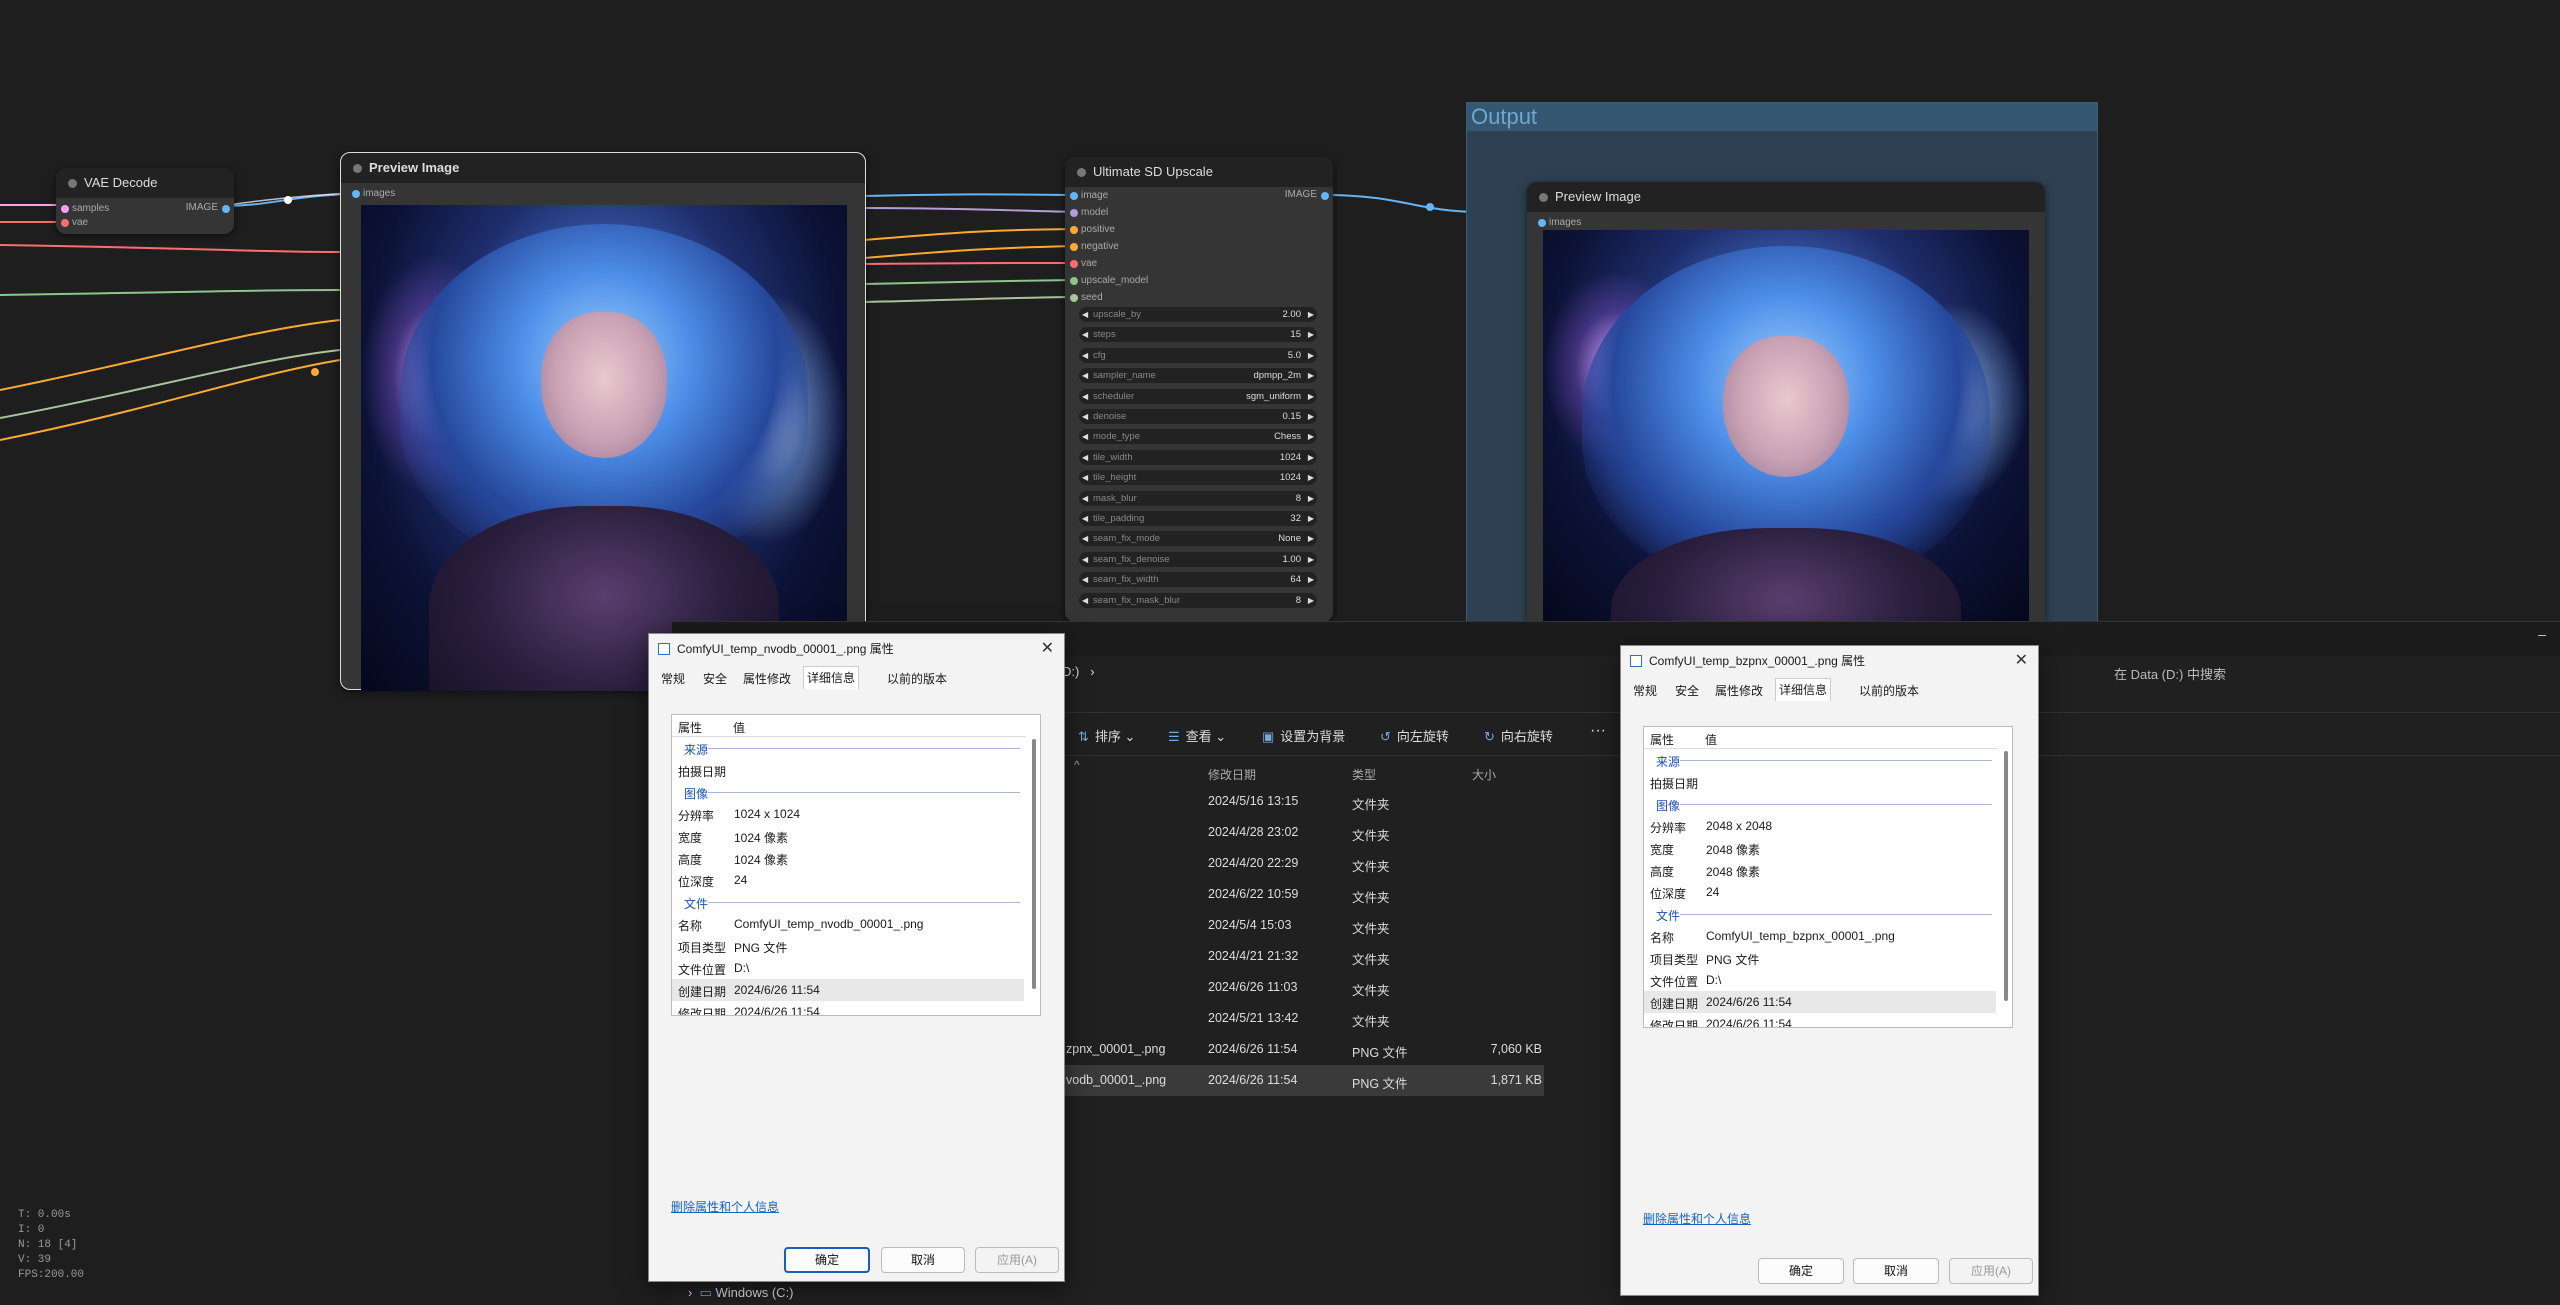  I want to click on dialog-titlebar: ComfyUI_temp_bzpnx_00001_.png 属性 ✕, so click(1829, 661).